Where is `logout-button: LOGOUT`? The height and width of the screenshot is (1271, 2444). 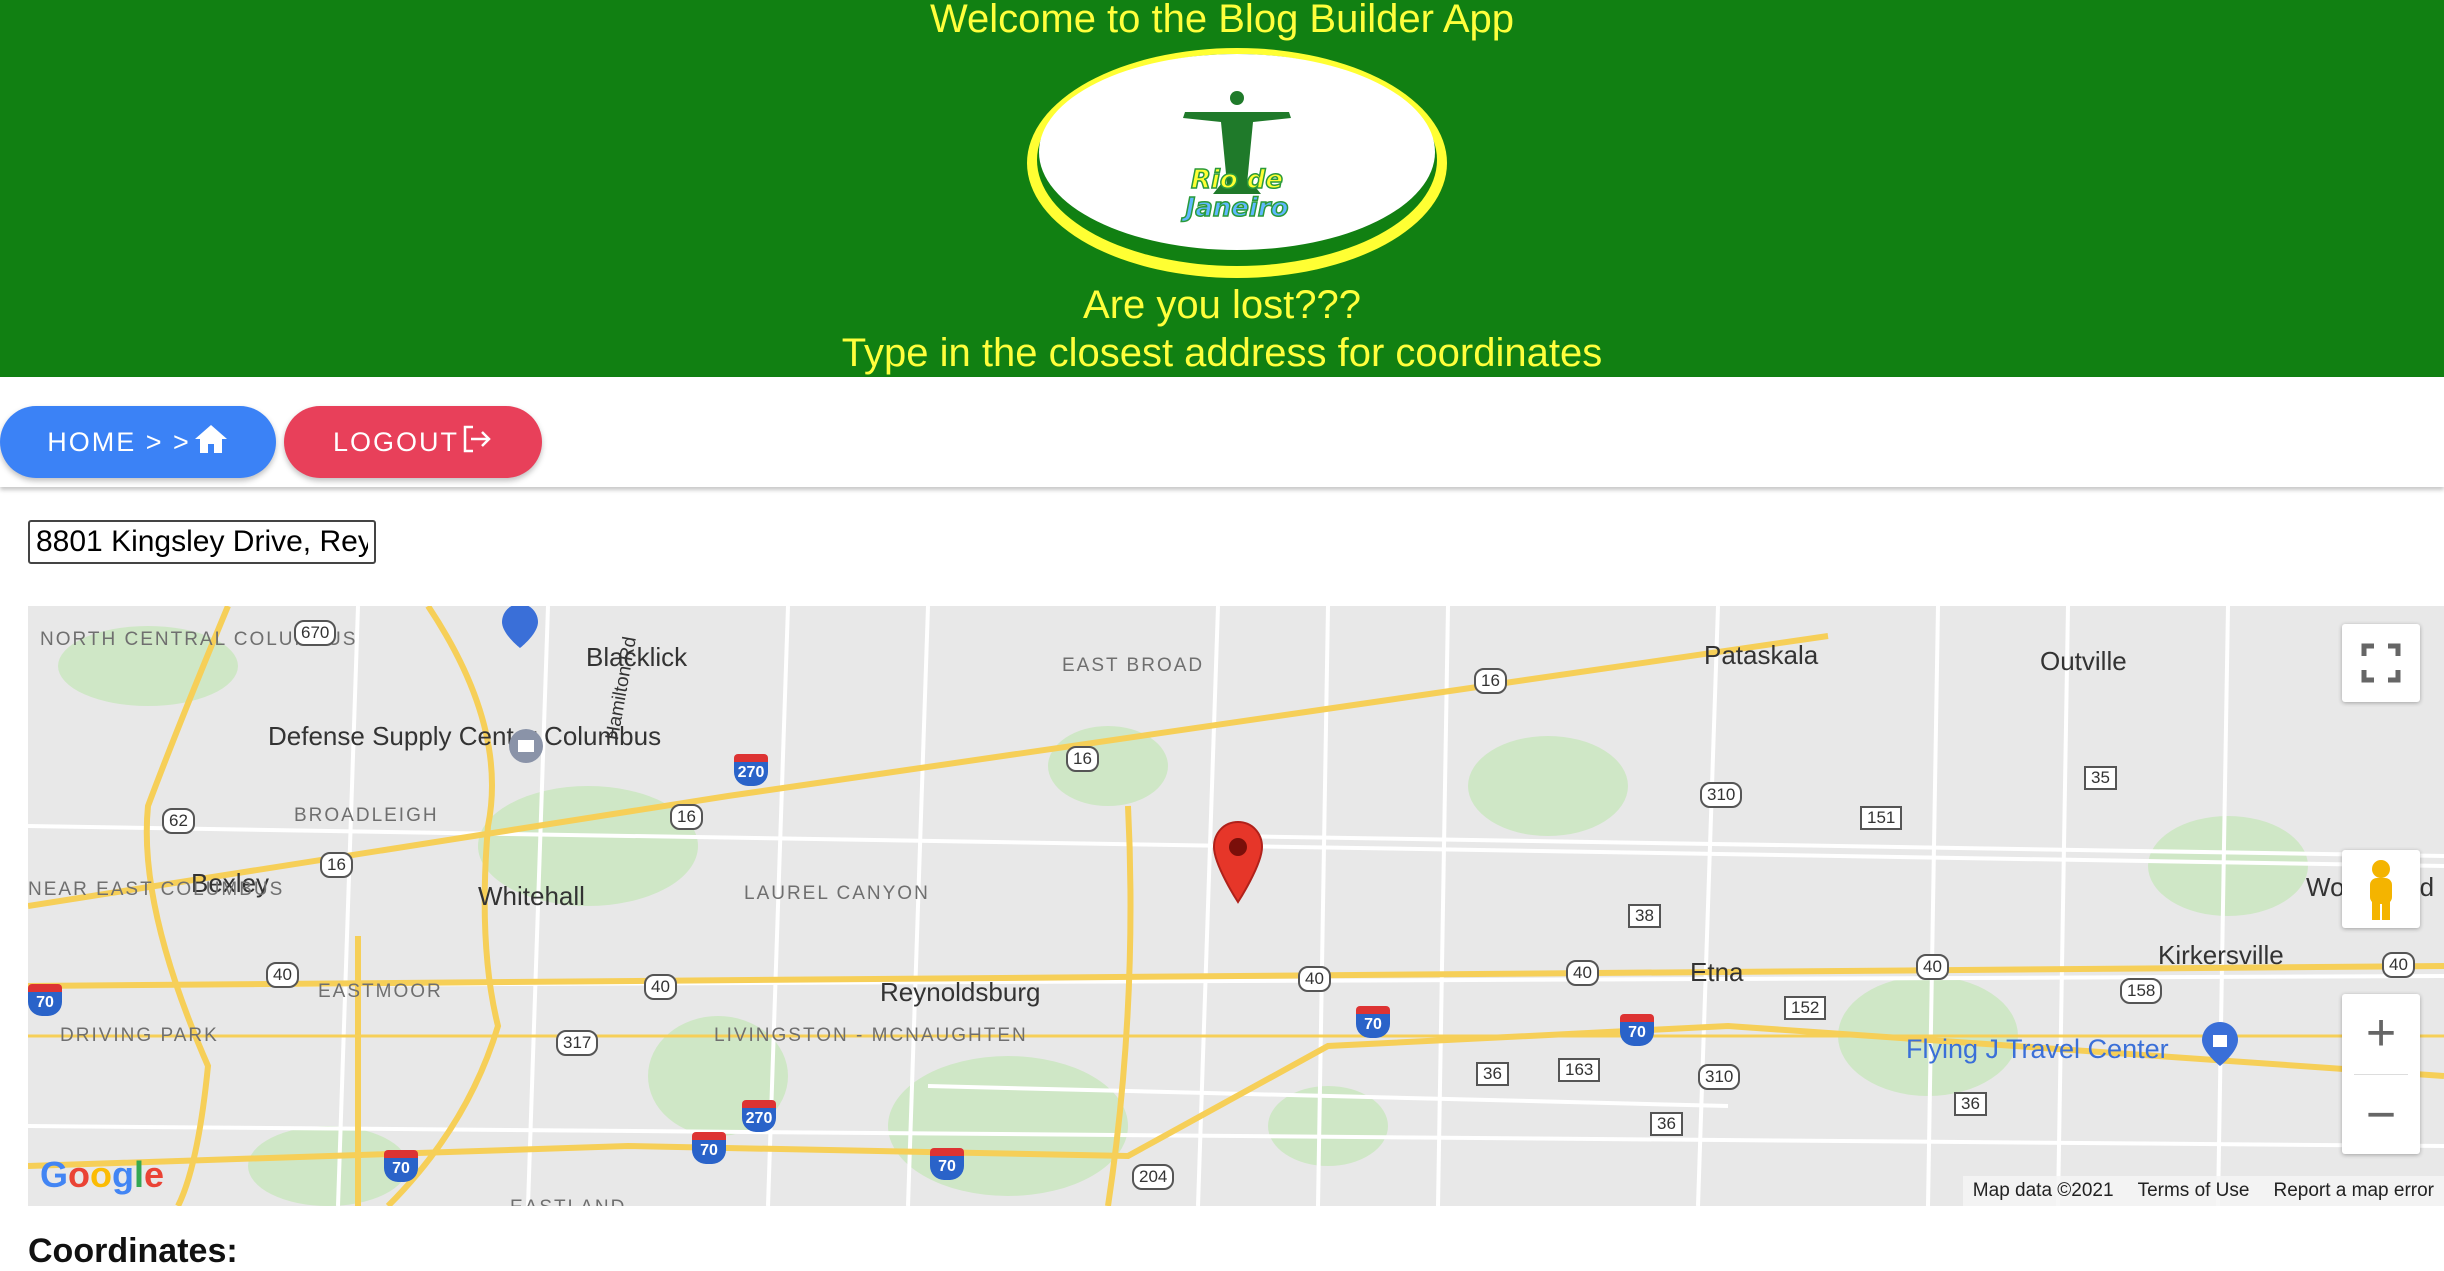 logout-button: LOGOUT is located at coordinates (413, 442).